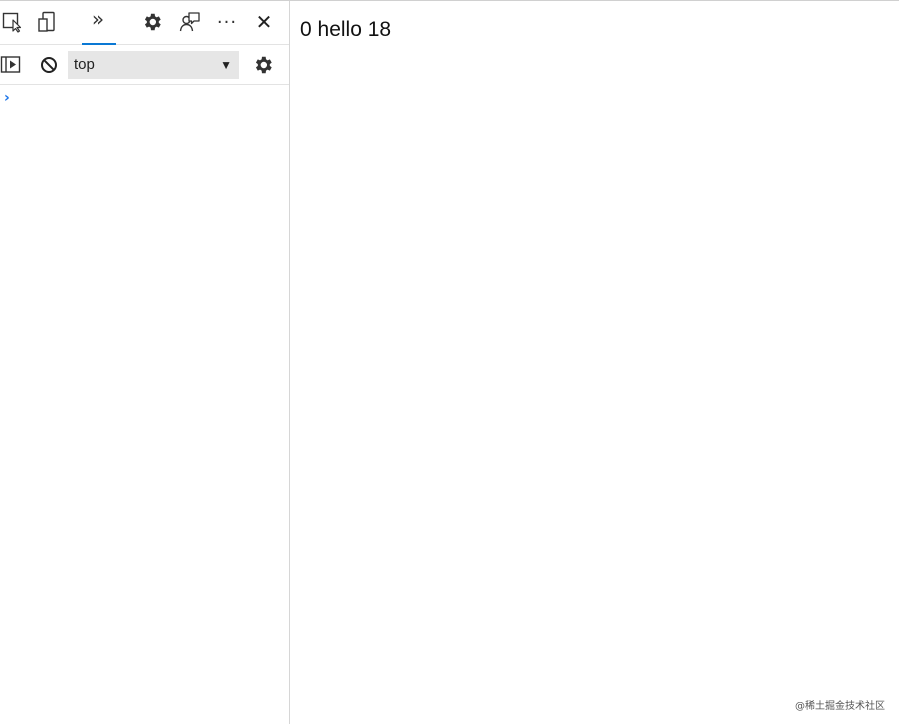 The width and height of the screenshot is (899, 724). I want to click on more-options-icon: ···, so click(227, 22).